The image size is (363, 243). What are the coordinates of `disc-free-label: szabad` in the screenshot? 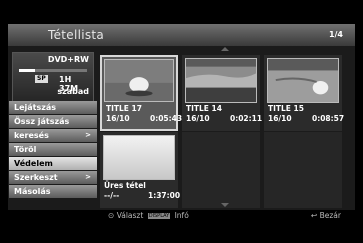 It's located at (73, 91).